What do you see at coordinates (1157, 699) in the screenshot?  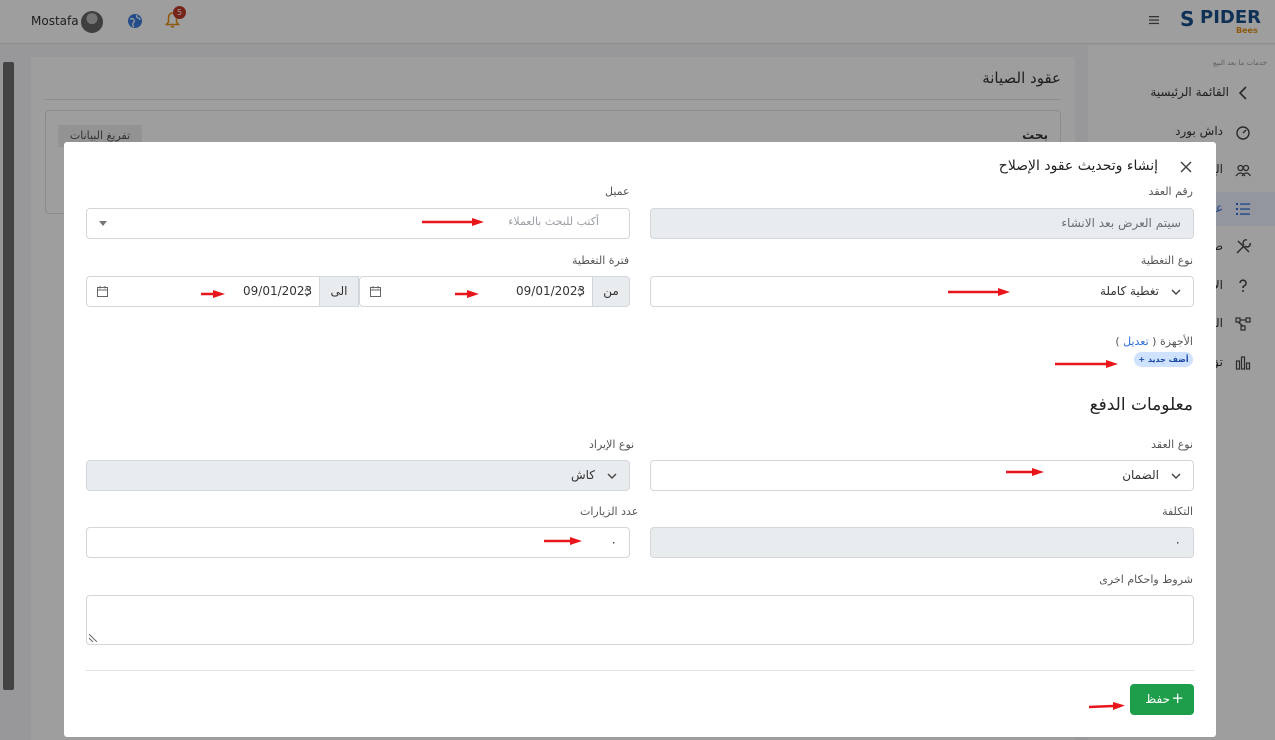 I see `save-button-label: حفظ` at bounding box center [1157, 699].